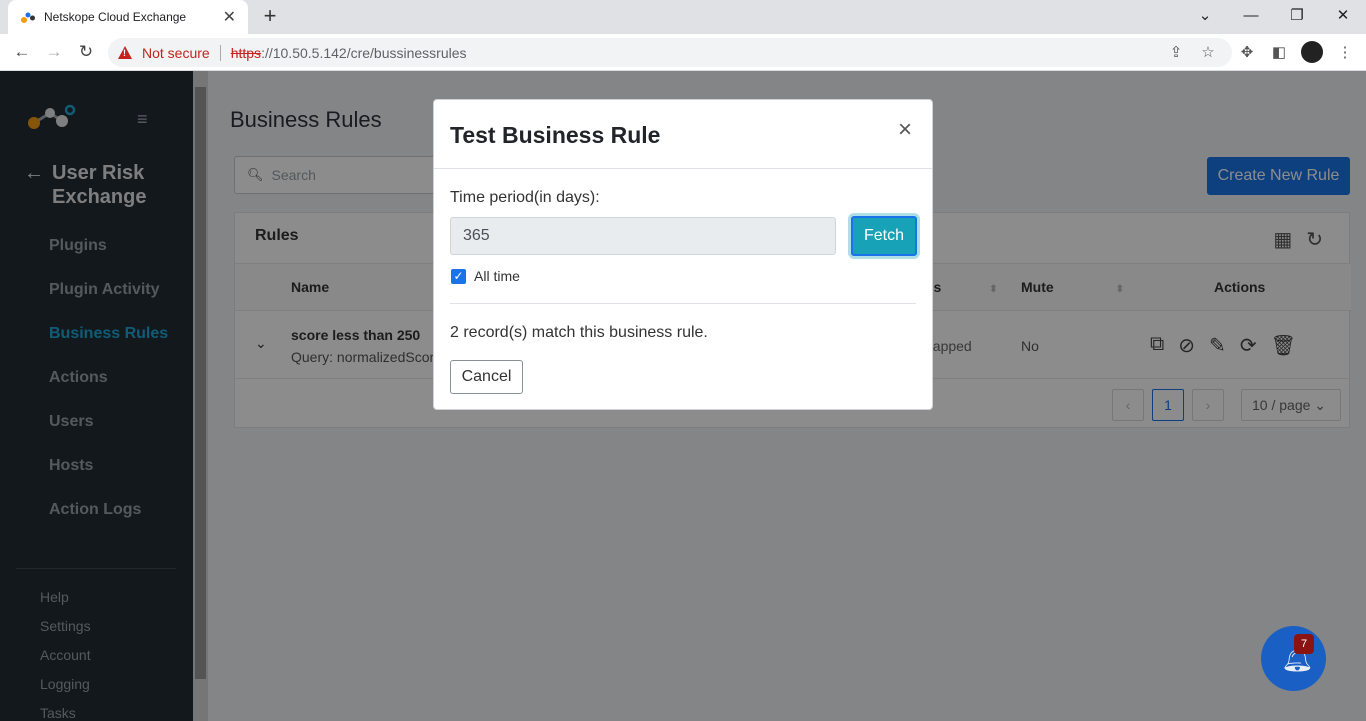  I want to click on extensions-icon: ✥, so click(1247, 53).